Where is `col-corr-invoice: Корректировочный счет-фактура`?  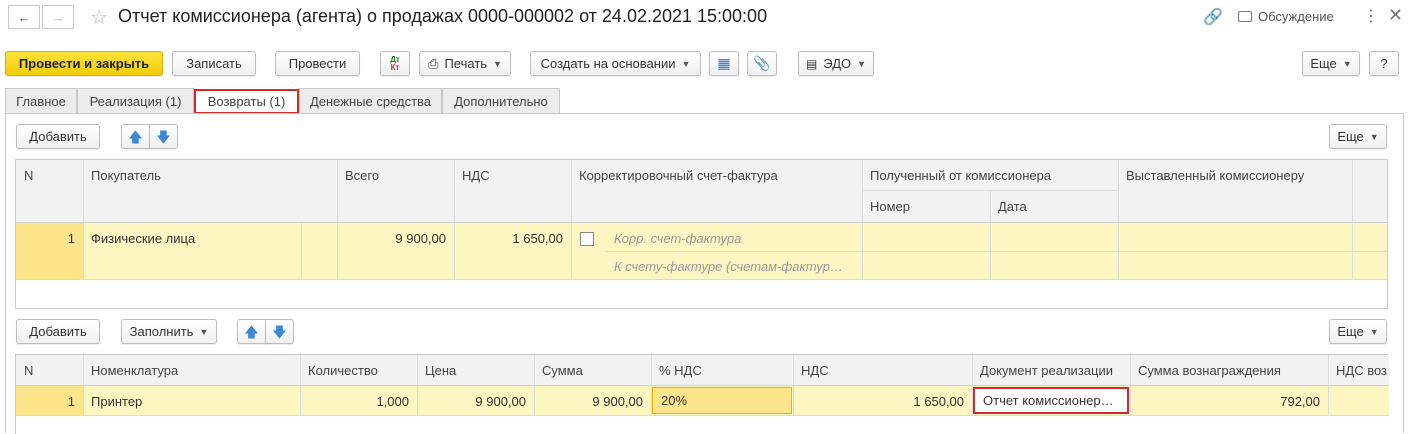 col-corr-invoice: Корректировочный счет-фактура is located at coordinates (716, 175).